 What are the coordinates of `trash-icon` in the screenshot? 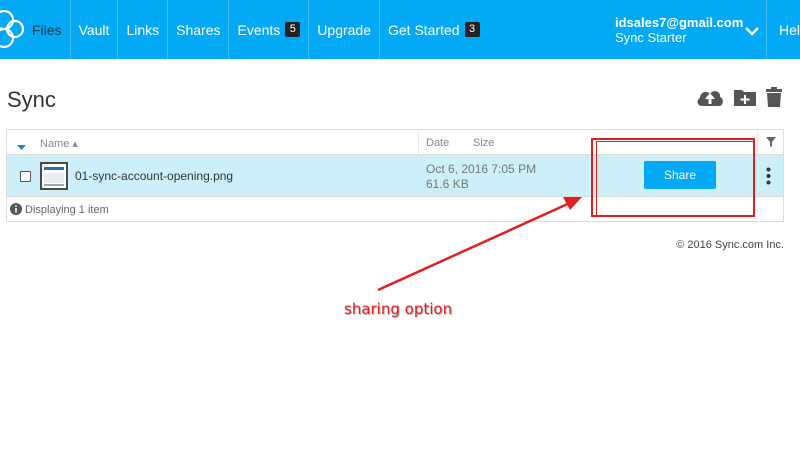 It's located at (774, 99).